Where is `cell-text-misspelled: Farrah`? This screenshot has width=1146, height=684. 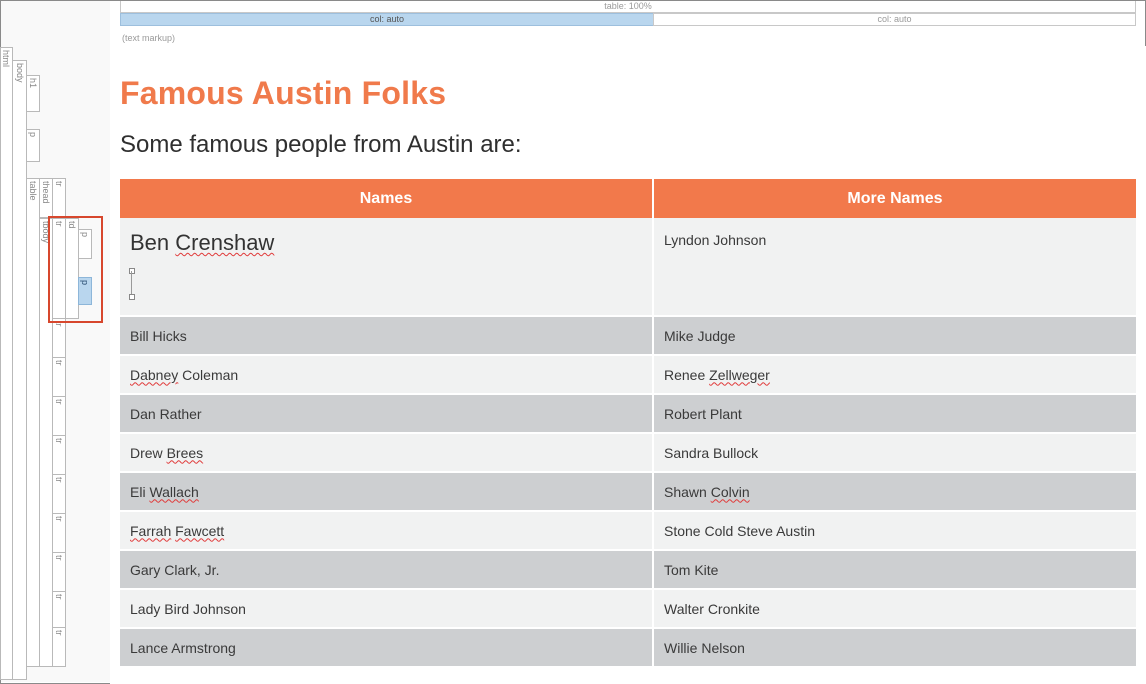
cell-text-misspelled: Farrah is located at coordinates (151, 530).